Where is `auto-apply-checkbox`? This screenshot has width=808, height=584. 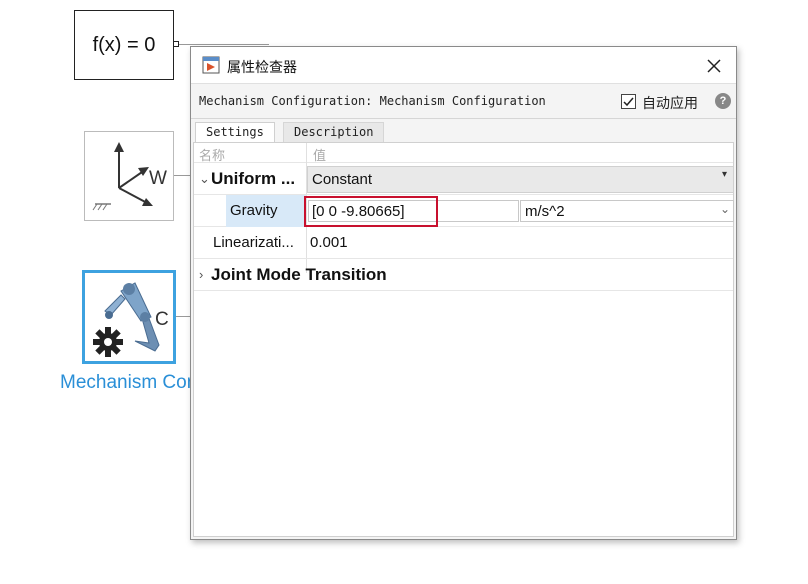
auto-apply-checkbox is located at coordinates (628, 101).